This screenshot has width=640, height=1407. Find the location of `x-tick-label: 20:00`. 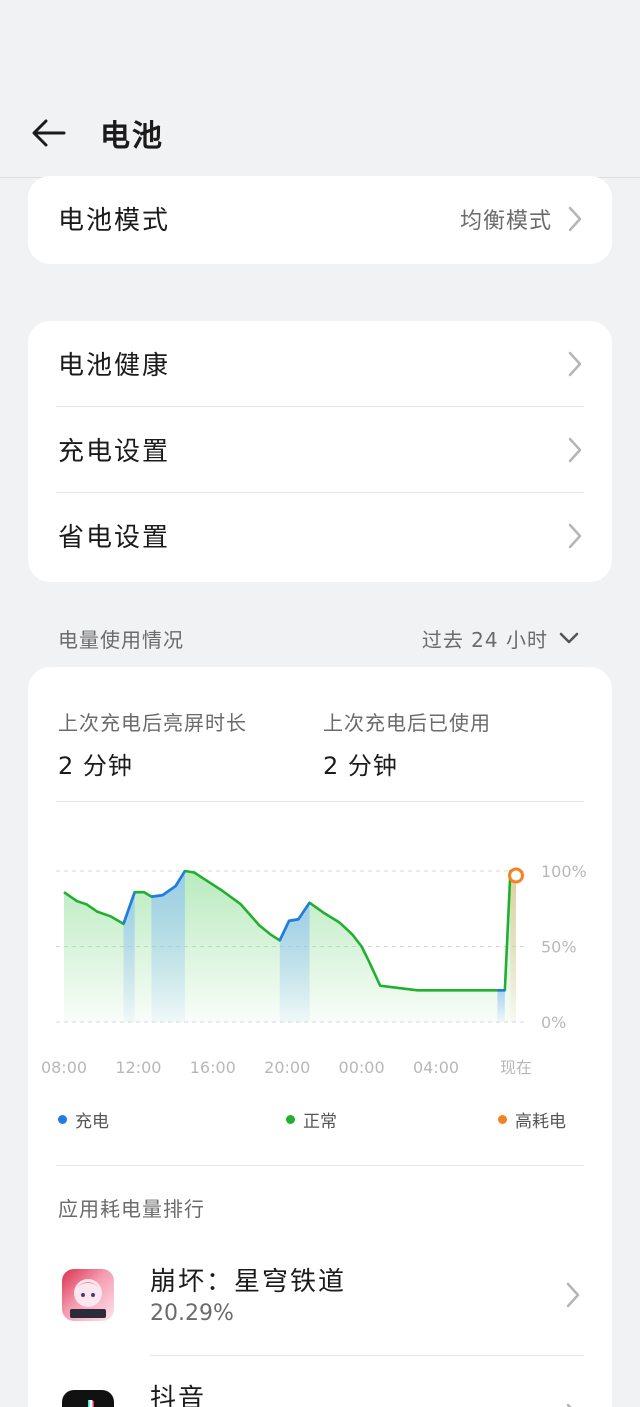

x-tick-label: 20:00 is located at coordinates (287, 1067).